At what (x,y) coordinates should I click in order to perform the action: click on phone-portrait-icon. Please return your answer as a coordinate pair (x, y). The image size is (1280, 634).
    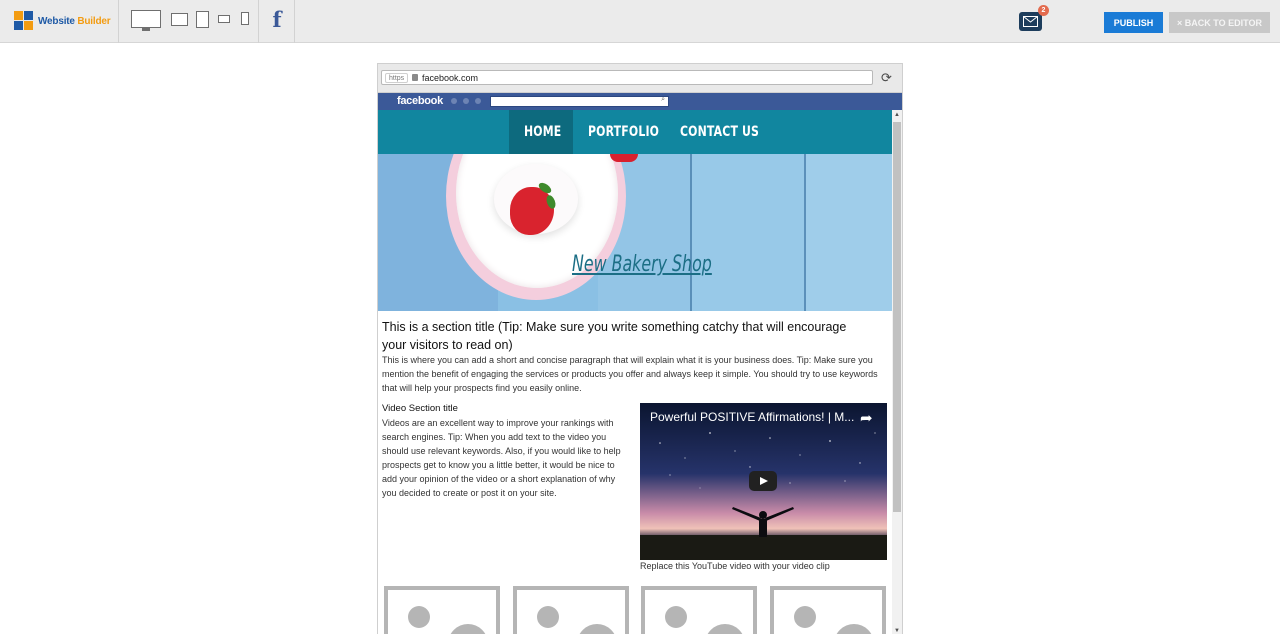
    Looking at the image, I should click on (245, 18).